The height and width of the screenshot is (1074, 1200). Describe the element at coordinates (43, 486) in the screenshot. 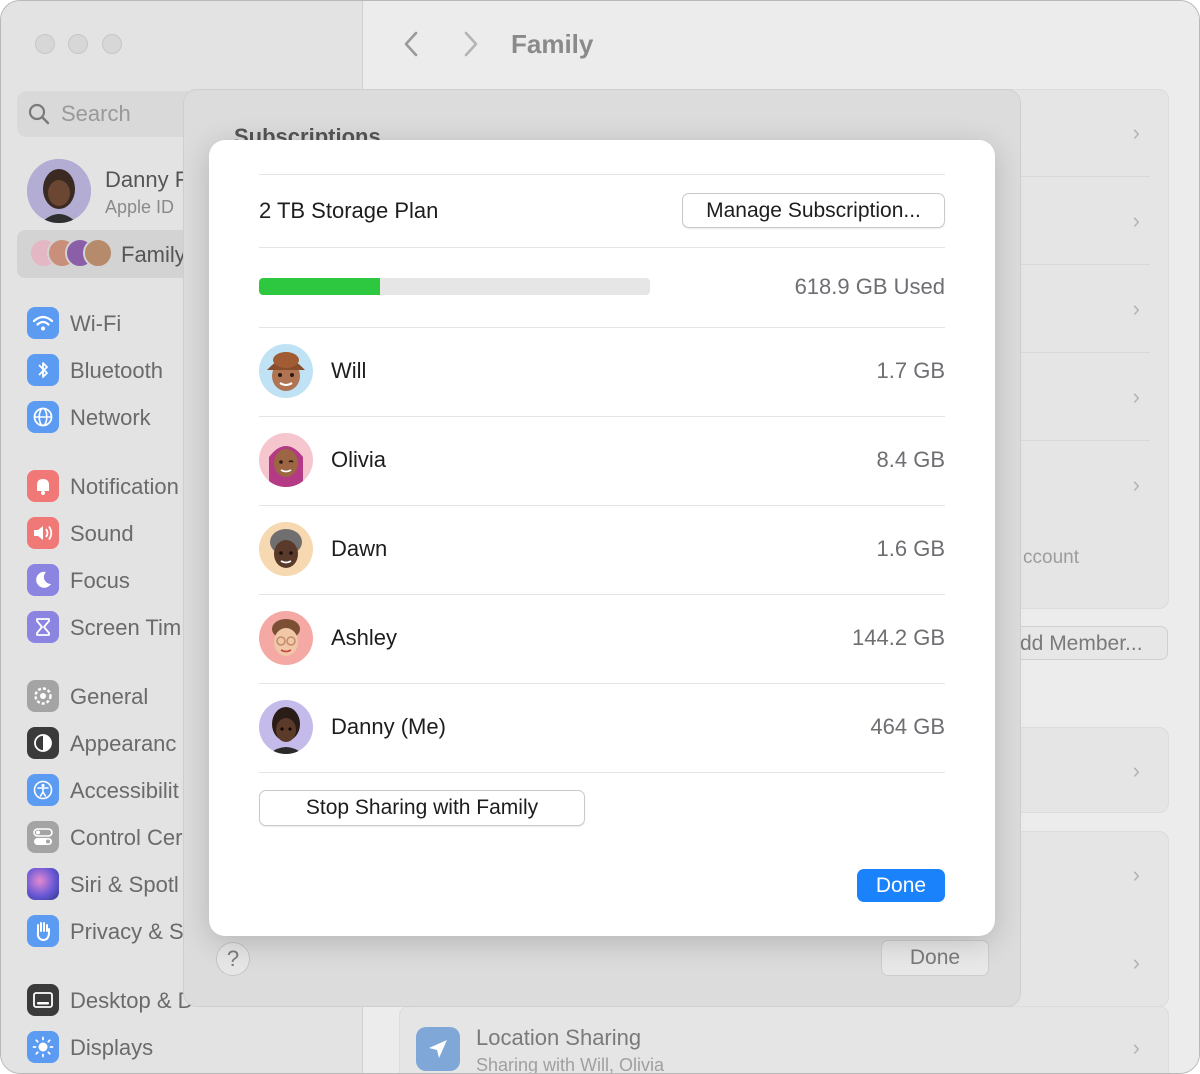

I see `bell-icon` at that location.